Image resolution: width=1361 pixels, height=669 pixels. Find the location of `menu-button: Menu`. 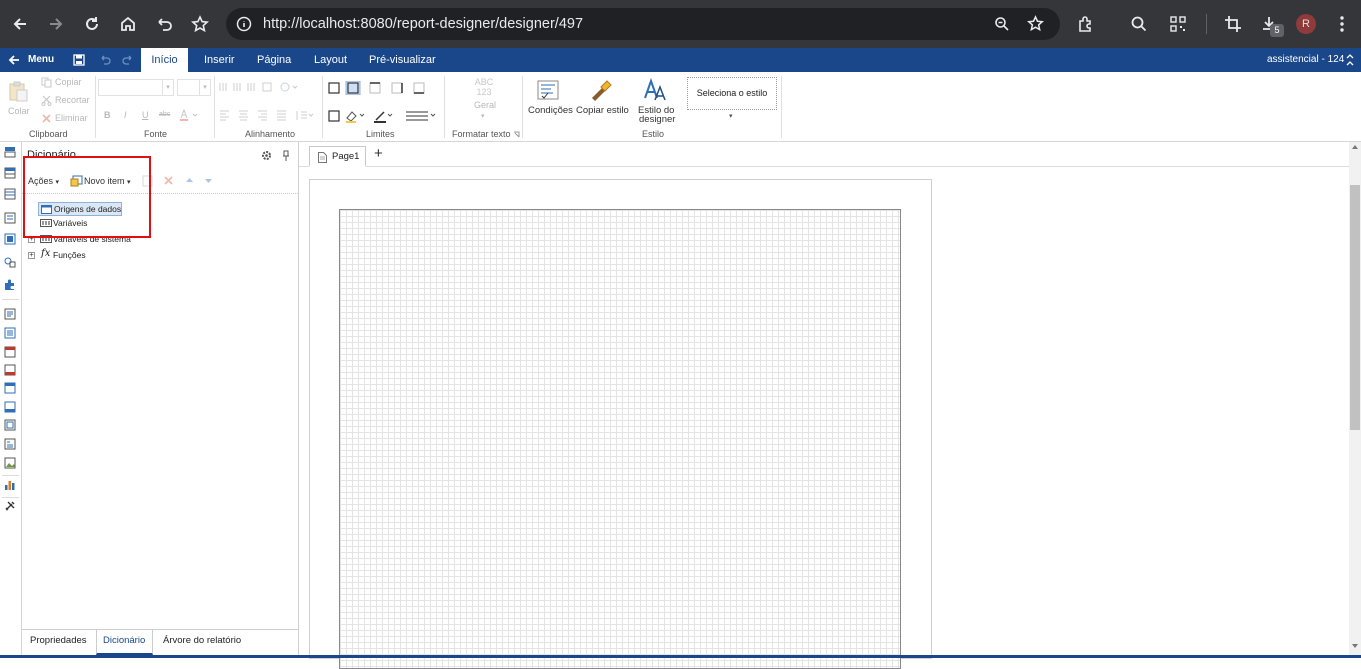

menu-button: Menu is located at coordinates (41, 60).